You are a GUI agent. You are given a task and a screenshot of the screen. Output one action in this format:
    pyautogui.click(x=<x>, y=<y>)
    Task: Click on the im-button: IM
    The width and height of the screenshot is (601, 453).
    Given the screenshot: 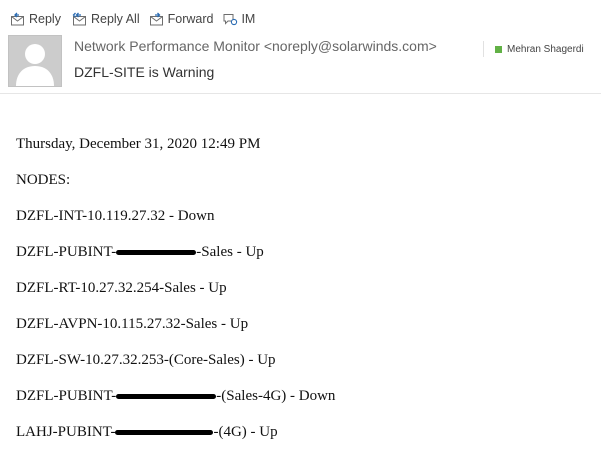 What is the action you would take?
    pyautogui.click(x=238, y=19)
    